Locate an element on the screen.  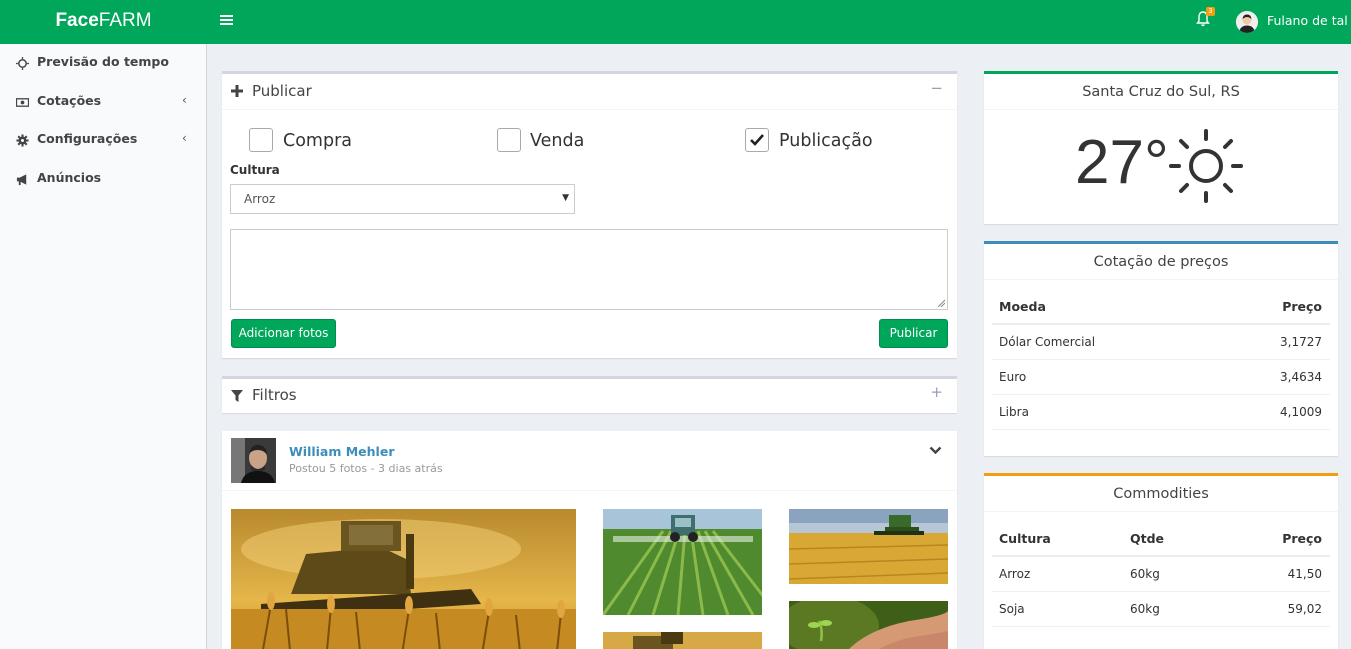
quote-currency: Libra is located at coordinates (1014, 412).